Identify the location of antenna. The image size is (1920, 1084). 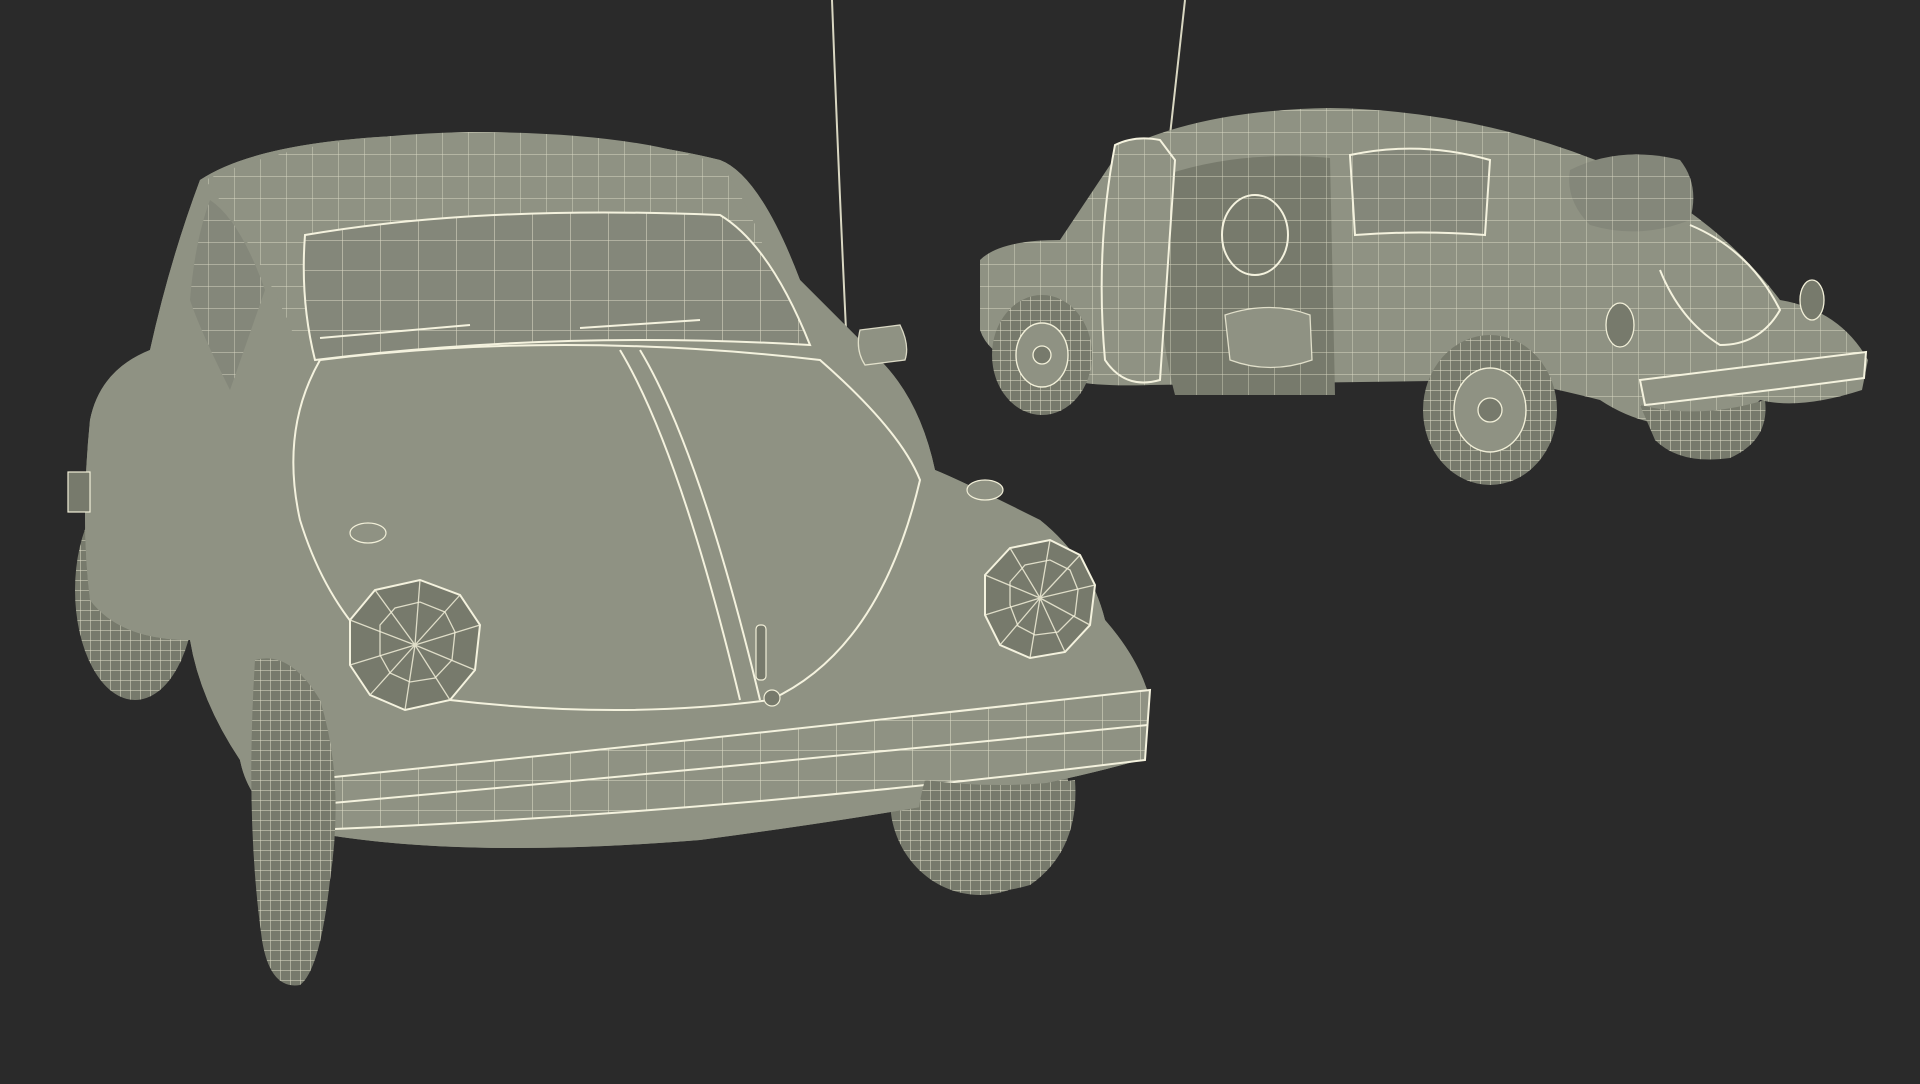
(839, 165).